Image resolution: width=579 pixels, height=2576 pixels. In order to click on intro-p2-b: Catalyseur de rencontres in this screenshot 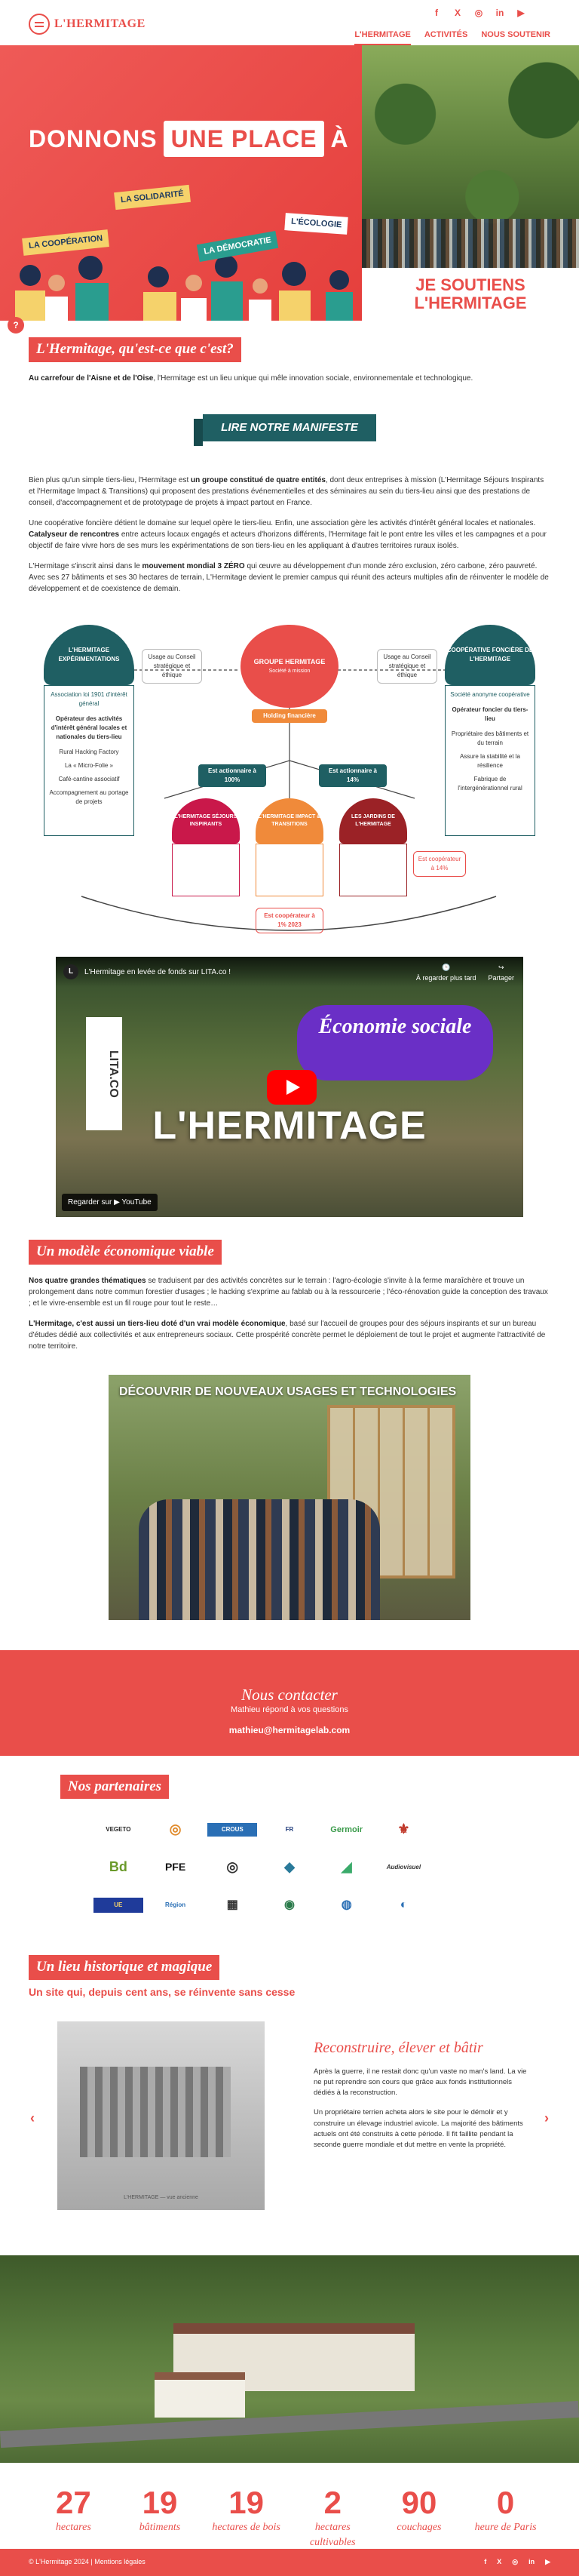, I will do `click(75, 534)`.